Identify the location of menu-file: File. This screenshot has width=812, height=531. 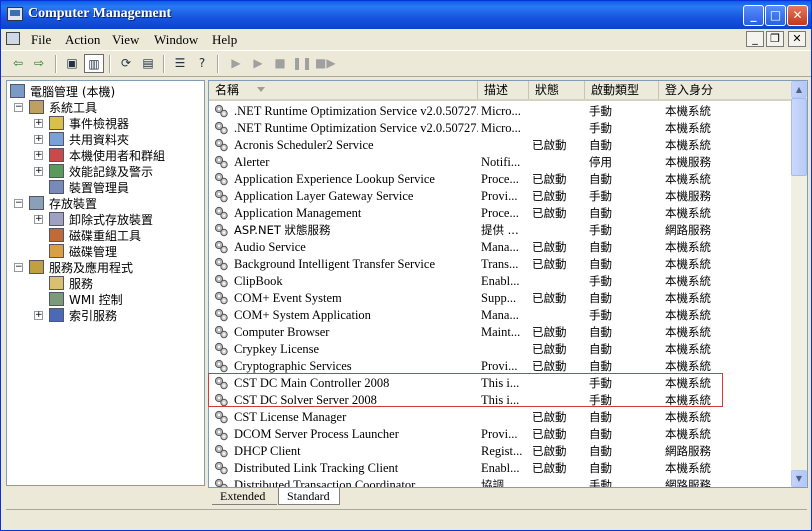
(41, 40).